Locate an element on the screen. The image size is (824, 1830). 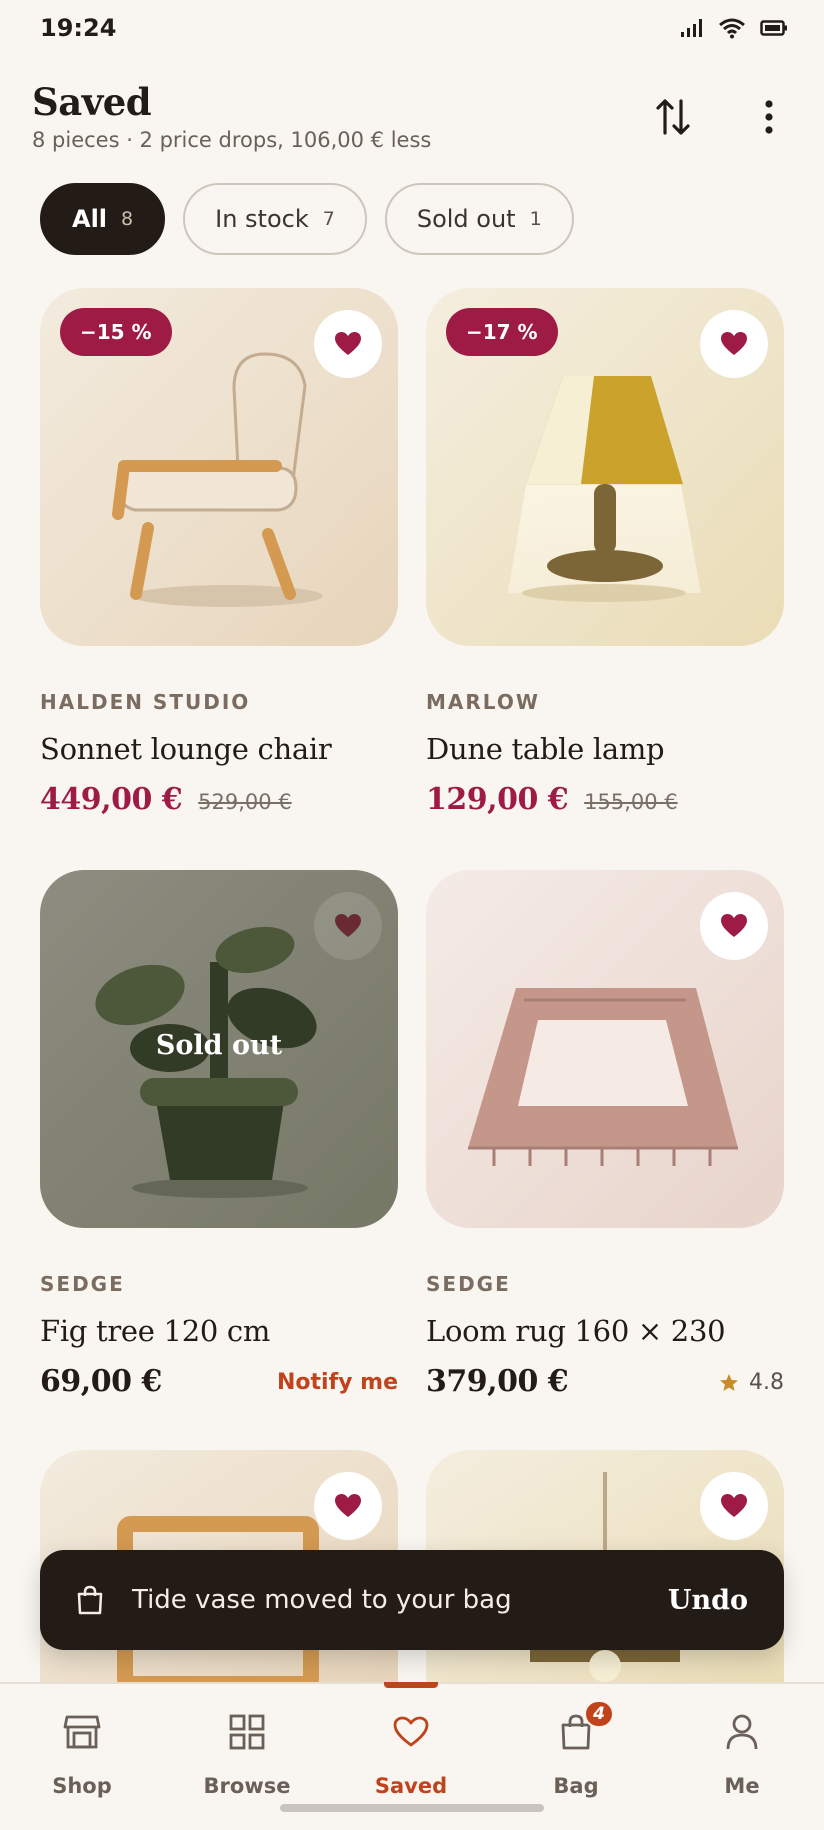
price-row: 69,00 € Notify me is located at coordinates (219, 1384).